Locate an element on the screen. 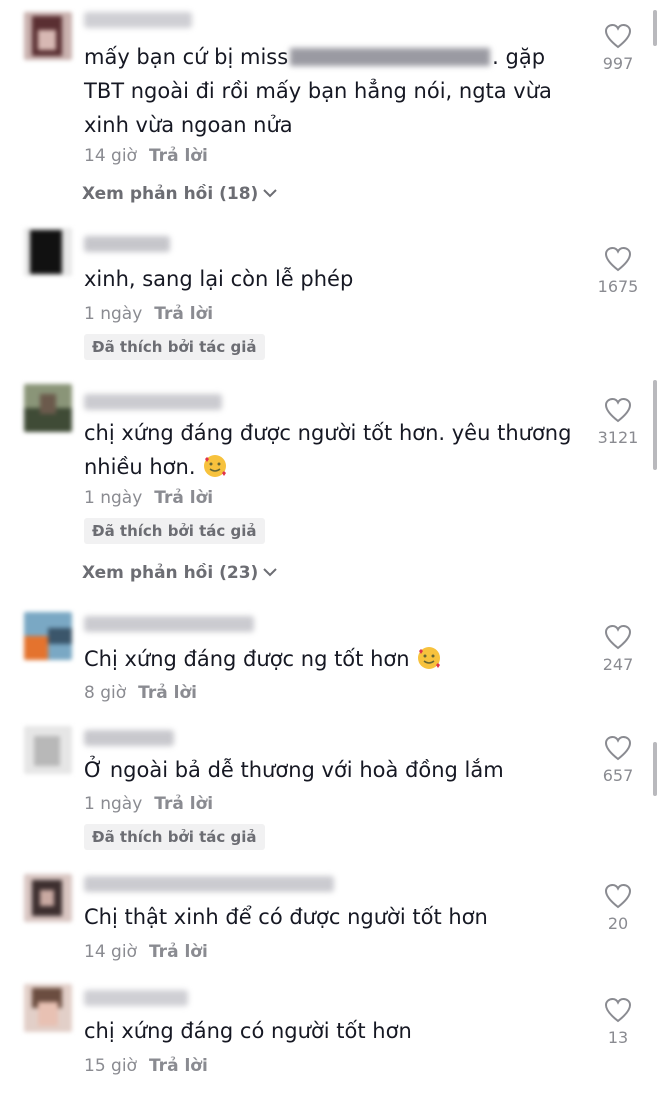  like-button: 13 is located at coordinates (618, 1021).